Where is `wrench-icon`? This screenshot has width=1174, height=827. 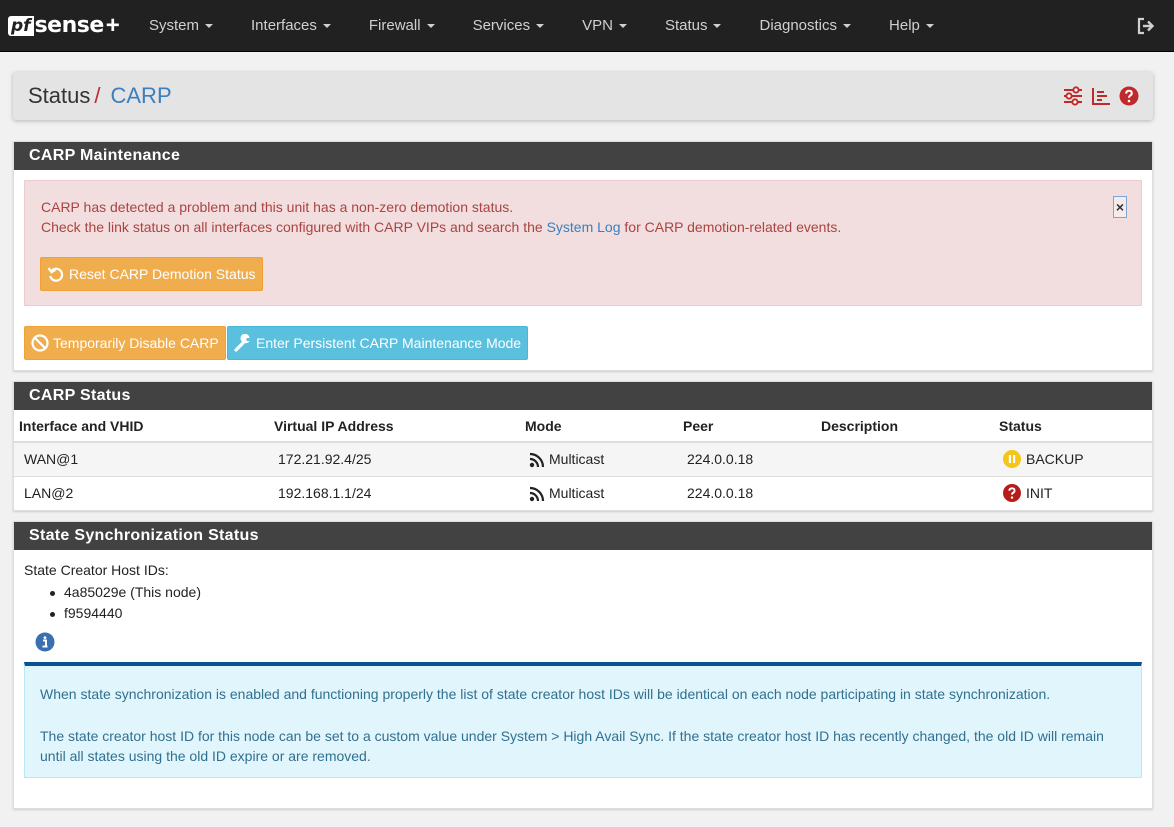
wrench-icon is located at coordinates (242, 343).